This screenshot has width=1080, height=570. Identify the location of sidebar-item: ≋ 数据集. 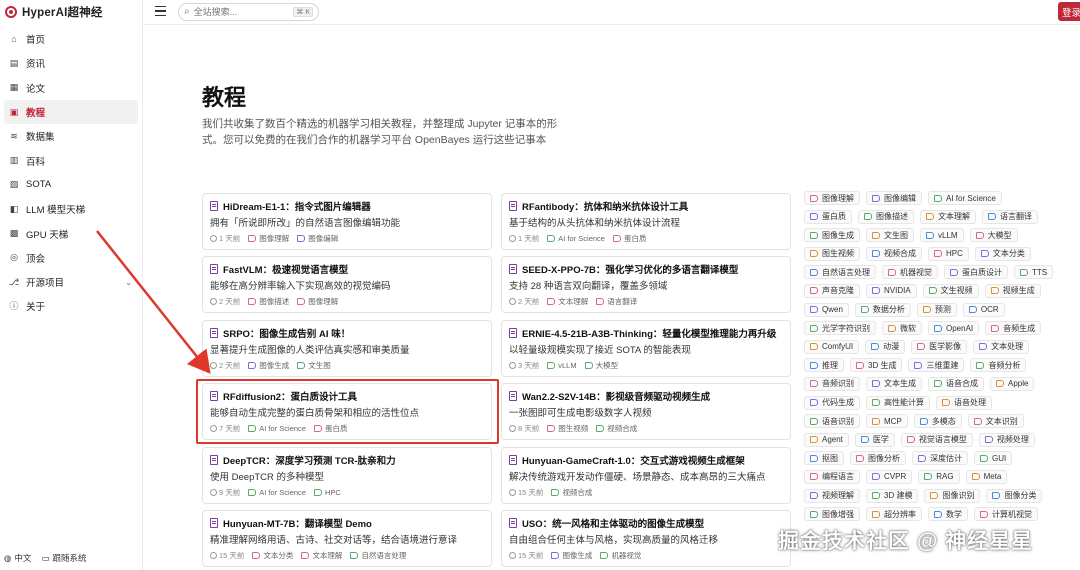
(71, 136).